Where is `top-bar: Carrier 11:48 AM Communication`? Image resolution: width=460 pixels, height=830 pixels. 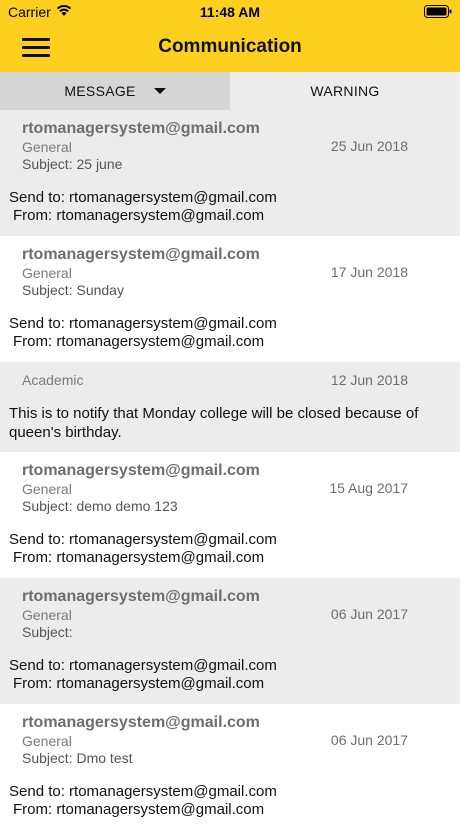 top-bar: Carrier 11:48 AM Communication is located at coordinates (230, 36).